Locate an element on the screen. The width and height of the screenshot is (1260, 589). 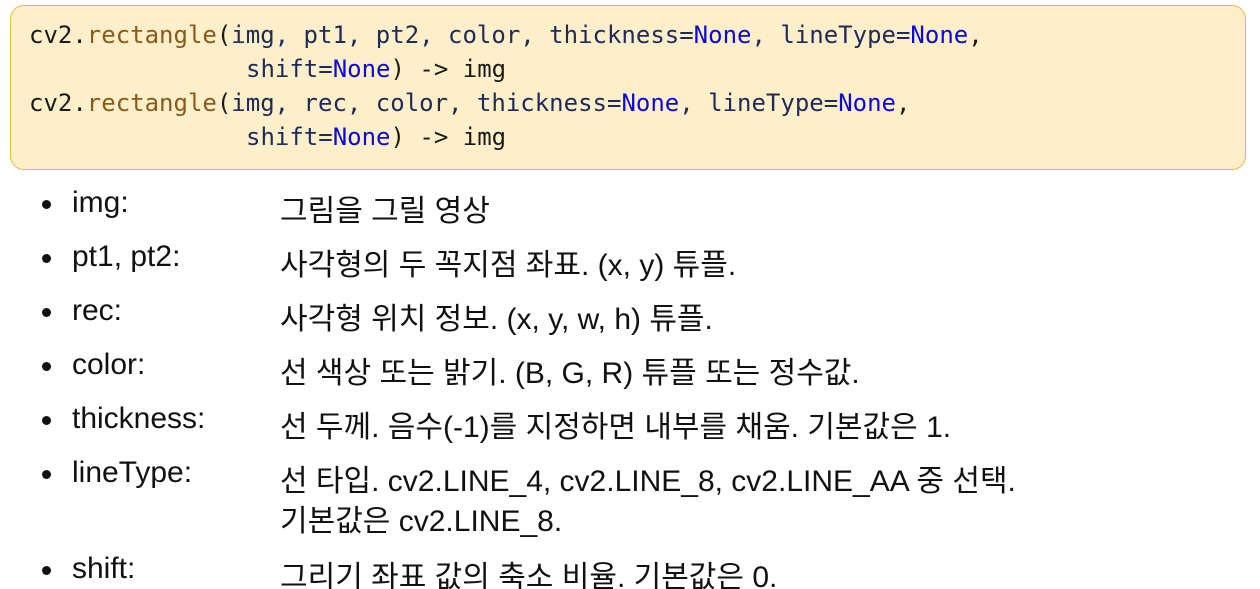
code-line-2: shift=None) -> img is located at coordinates (376, 69).